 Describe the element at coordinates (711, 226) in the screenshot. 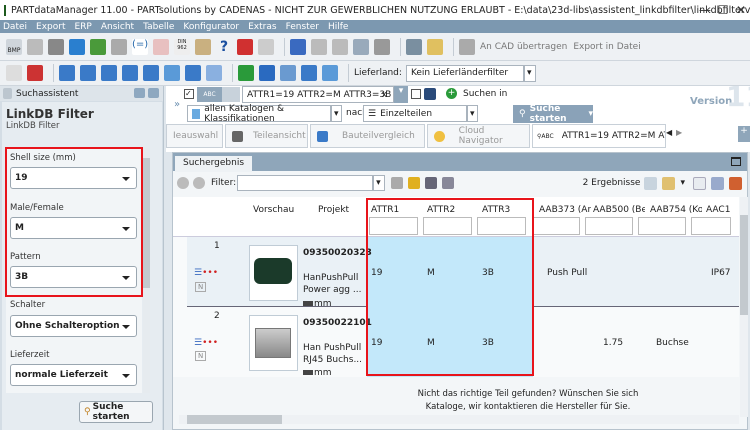

I see `aac10-column-filter` at that location.